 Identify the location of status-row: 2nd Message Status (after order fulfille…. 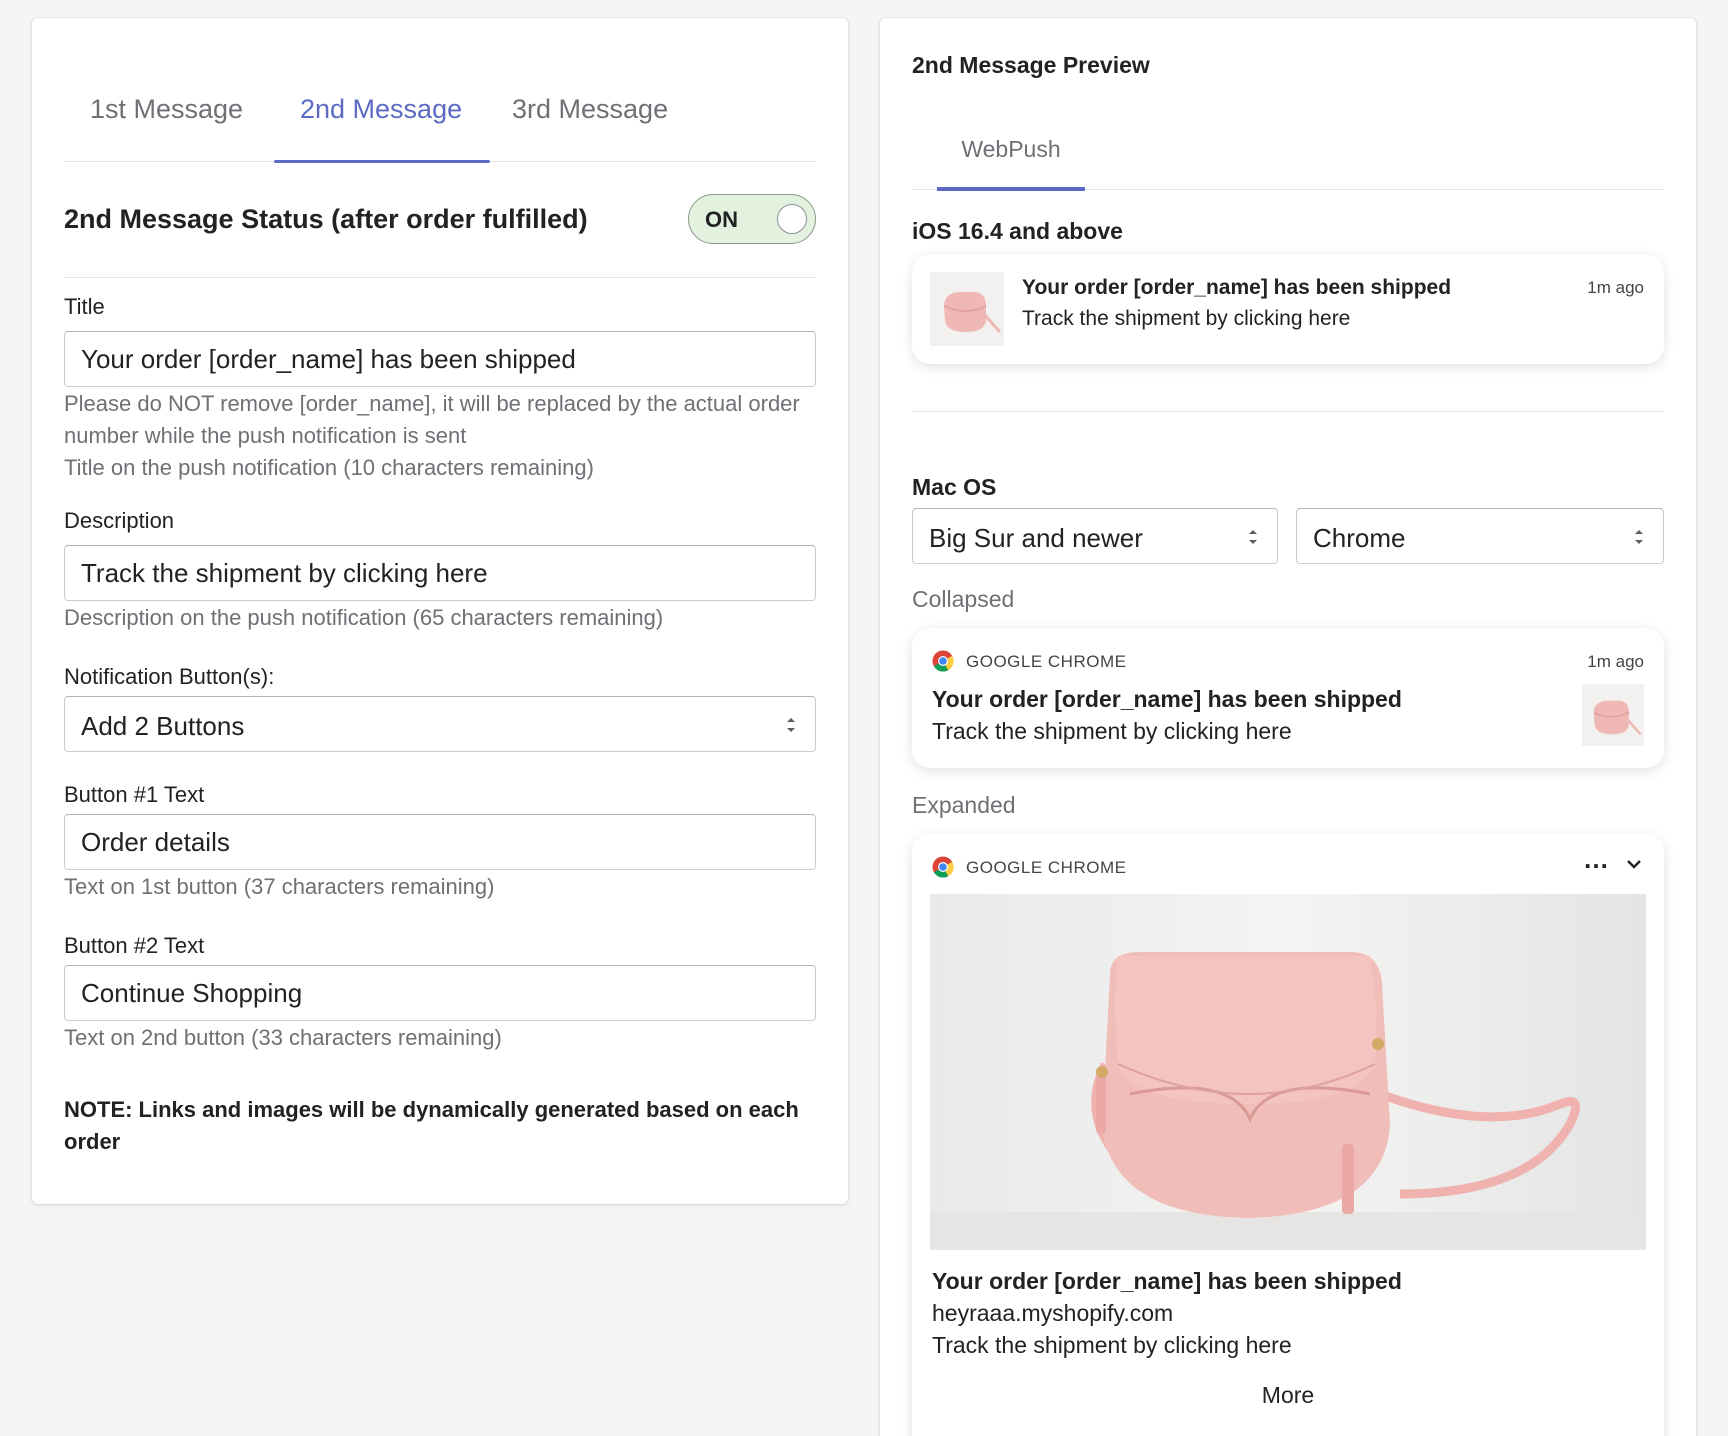
(440, 228).